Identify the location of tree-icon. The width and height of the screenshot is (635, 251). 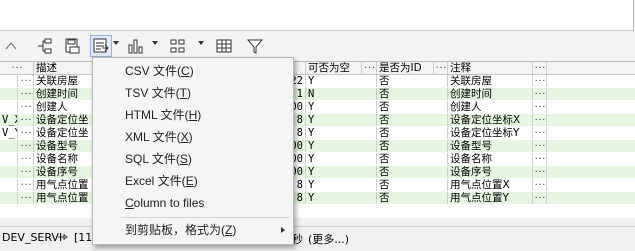
(45, 46).